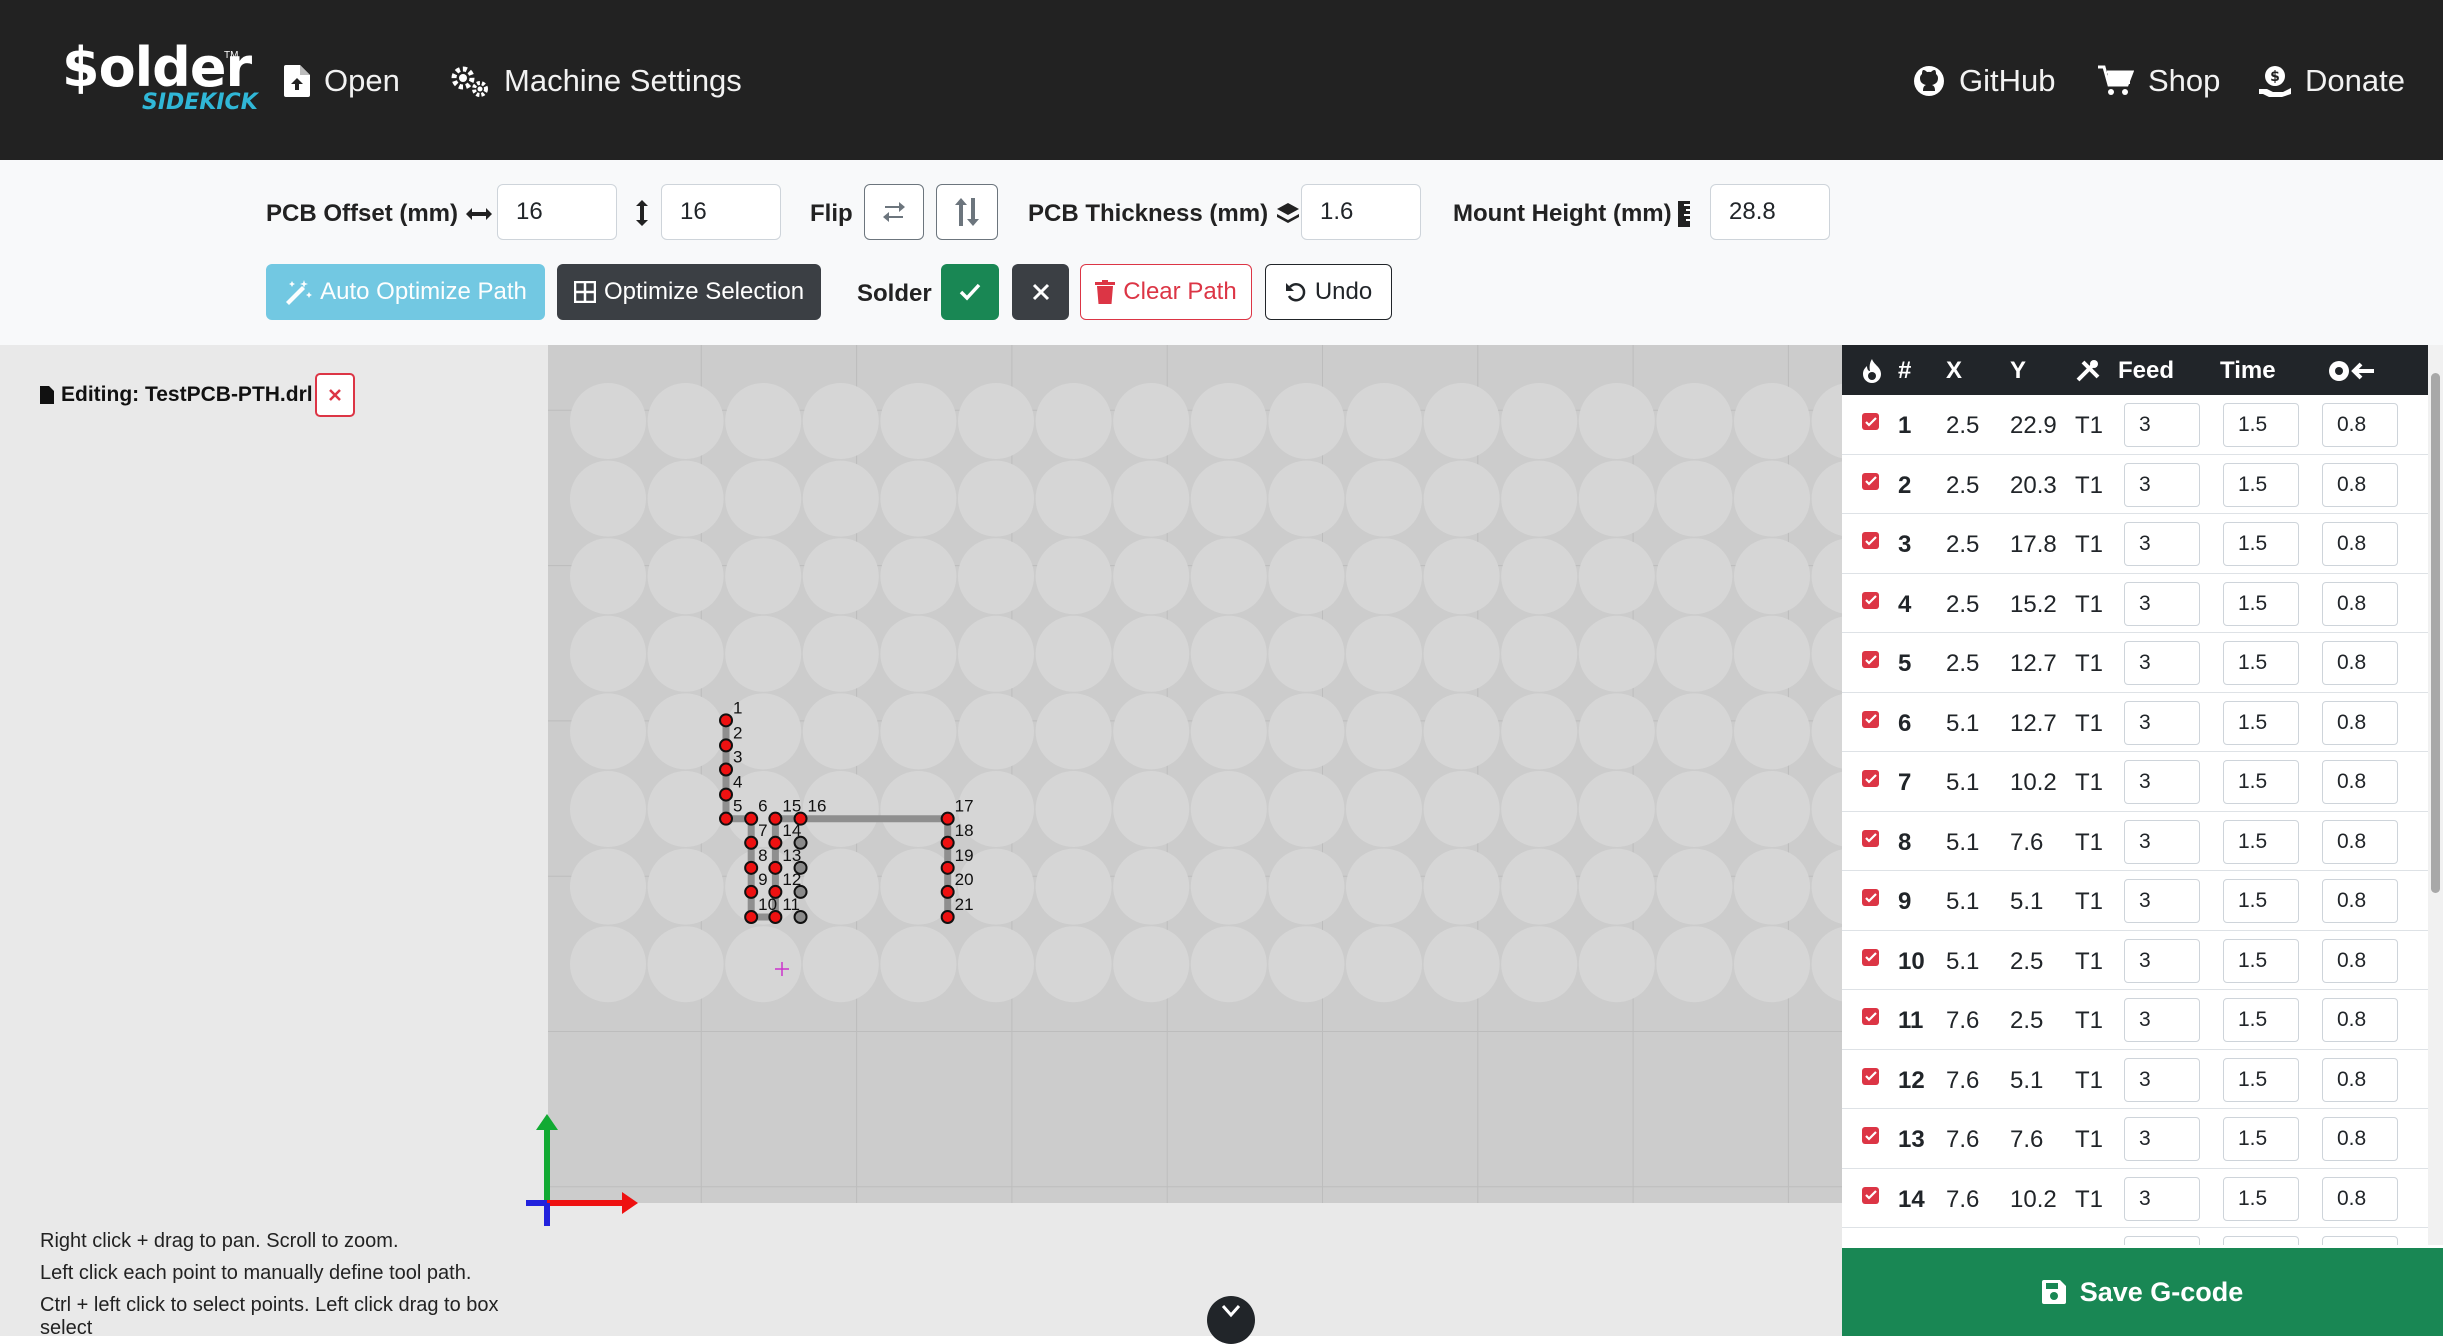 The height and width of the screenshot is (1344, 2443). I want to click on nav-open: Open, so click(342, 81).